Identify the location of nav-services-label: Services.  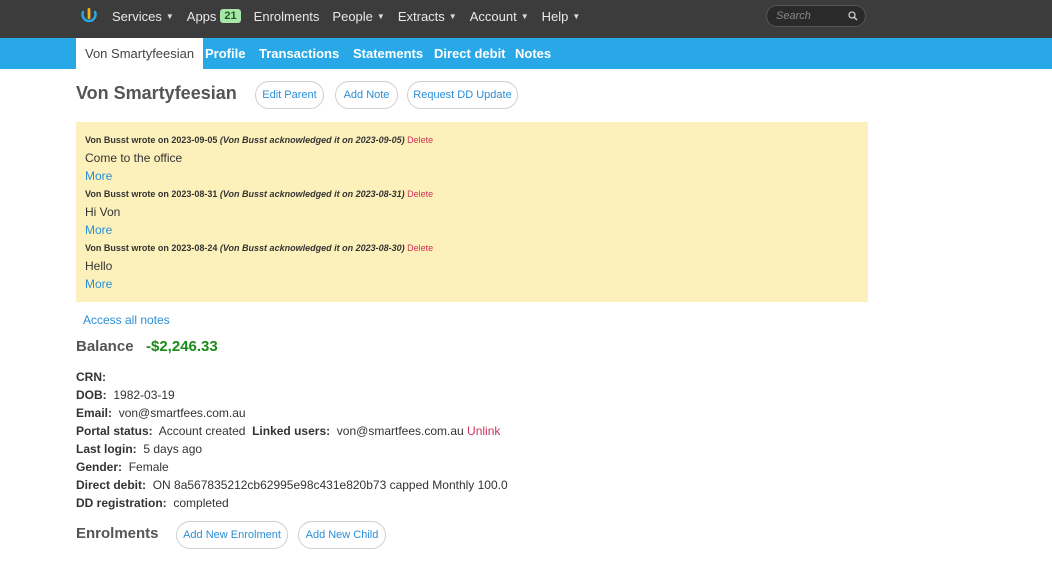
(137, 16).